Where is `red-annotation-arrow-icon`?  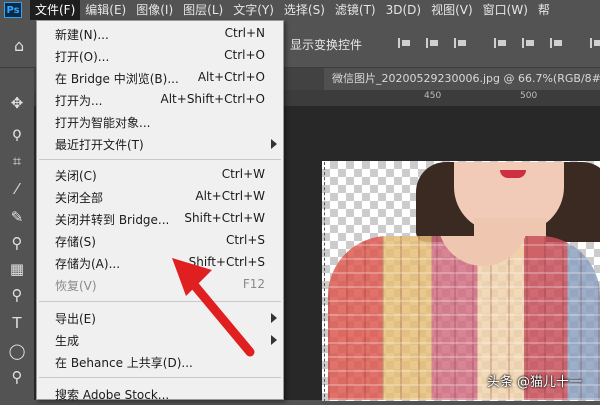 red-annotation-arrow-icon is located at coordinates (213, 307).